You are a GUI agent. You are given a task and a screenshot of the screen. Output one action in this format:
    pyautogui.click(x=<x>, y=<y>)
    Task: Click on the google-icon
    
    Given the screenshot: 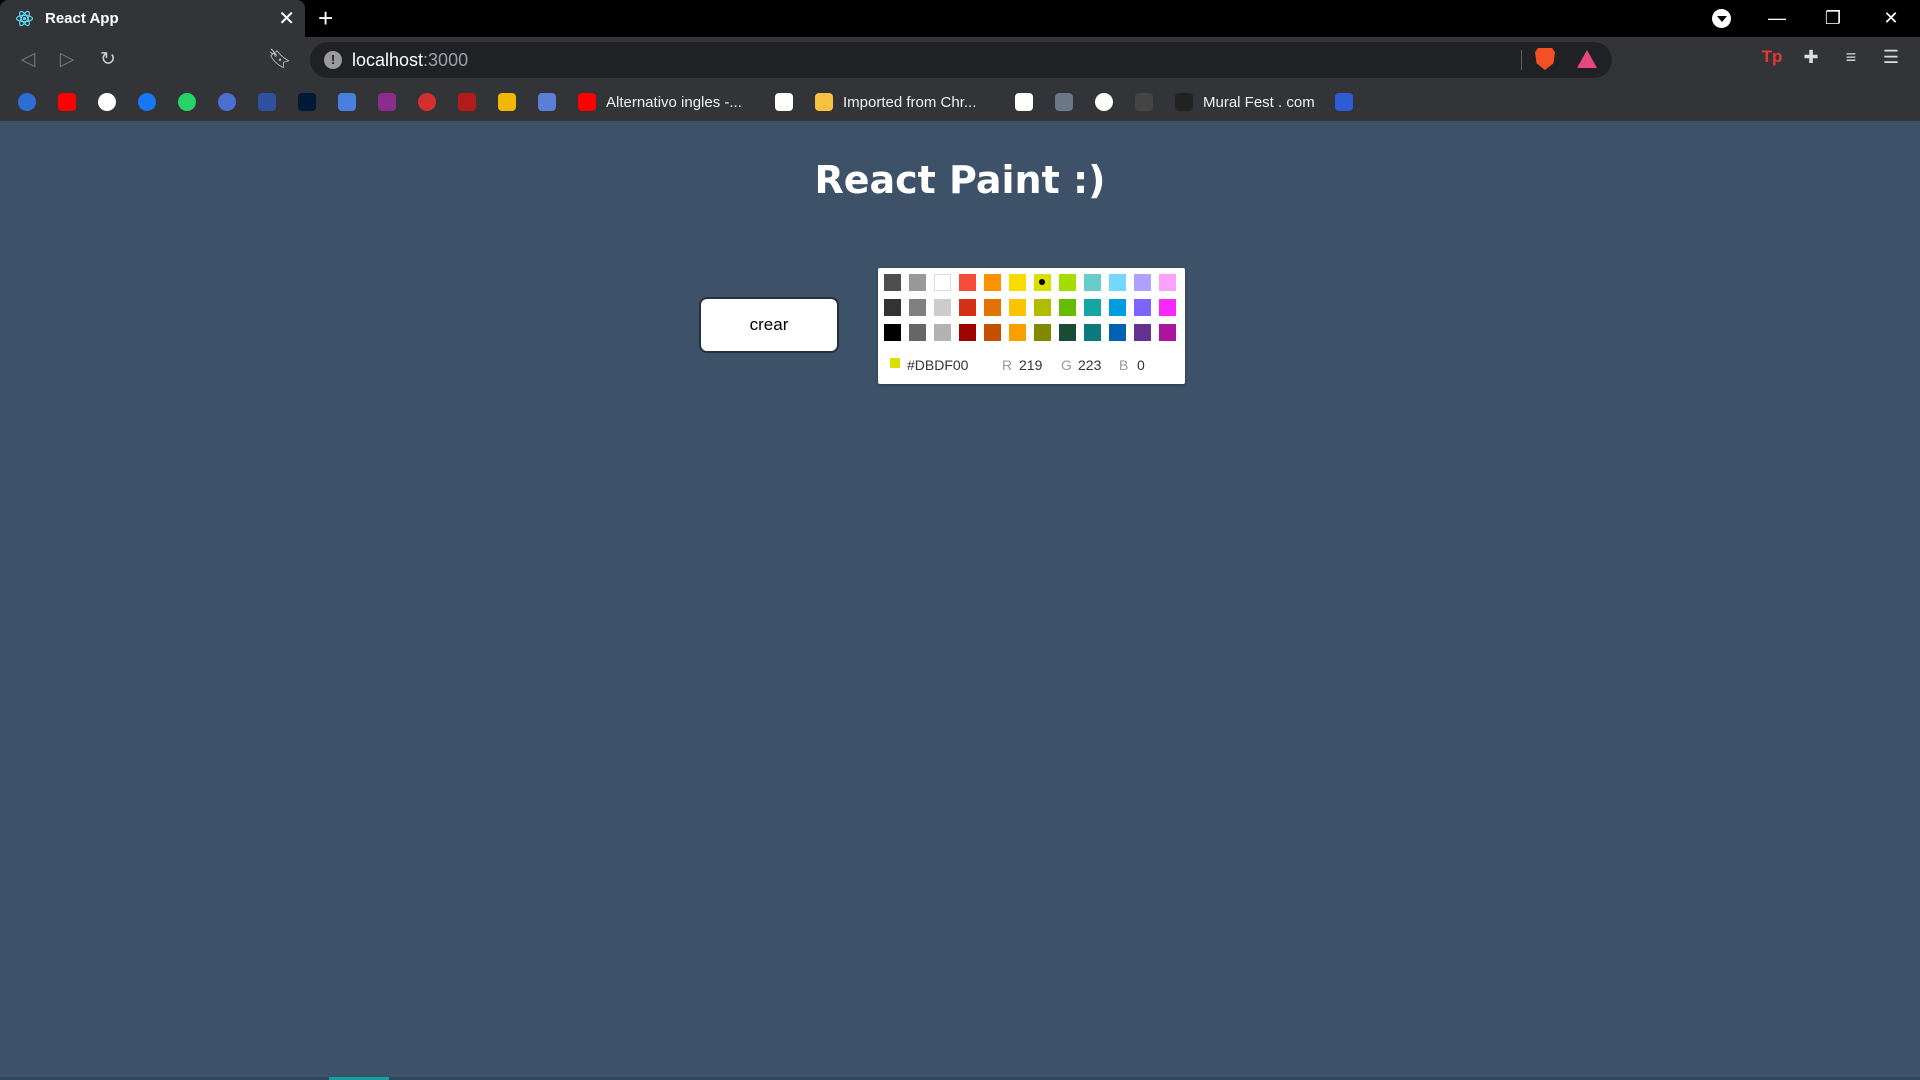 What is the action you would take?
    pyautogui.click(x=107, y=102)
    